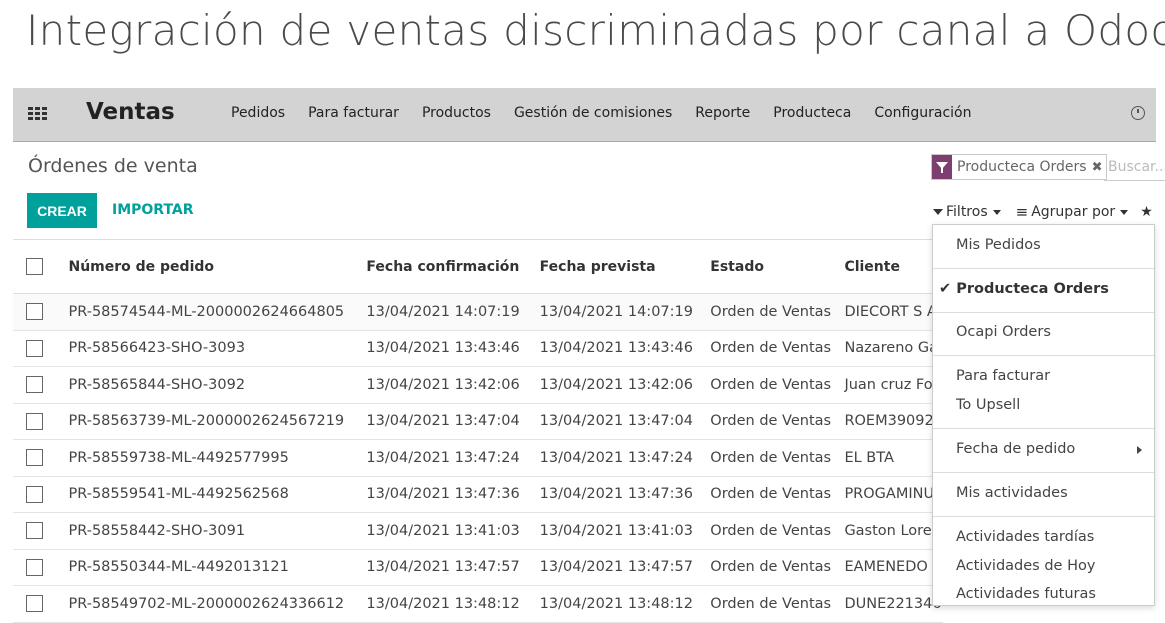  What do you see at coordinates (625, 348) in the screenshot?
I see `cell-expected-date: 13/04/2021 13:43:46` at bounding box center [625, 348].